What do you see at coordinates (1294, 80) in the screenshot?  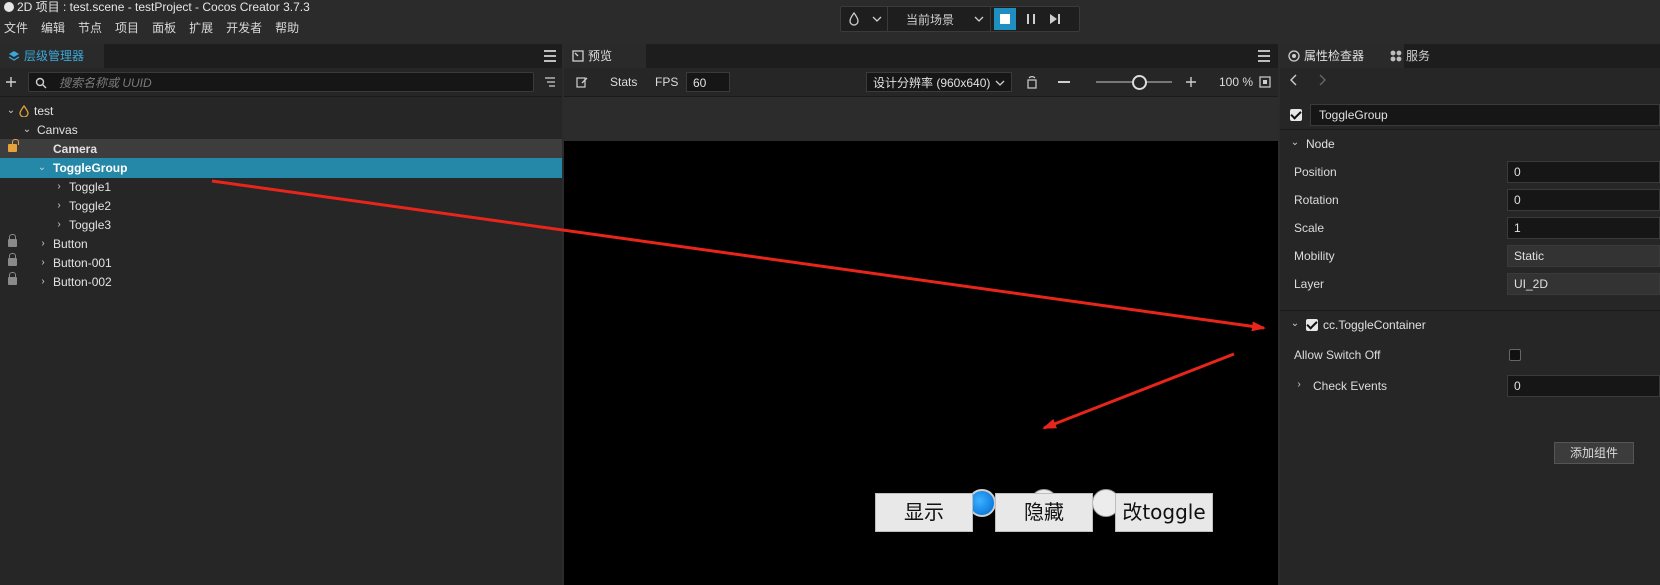 I see `back-icon` at bounding box center [1294, 80].